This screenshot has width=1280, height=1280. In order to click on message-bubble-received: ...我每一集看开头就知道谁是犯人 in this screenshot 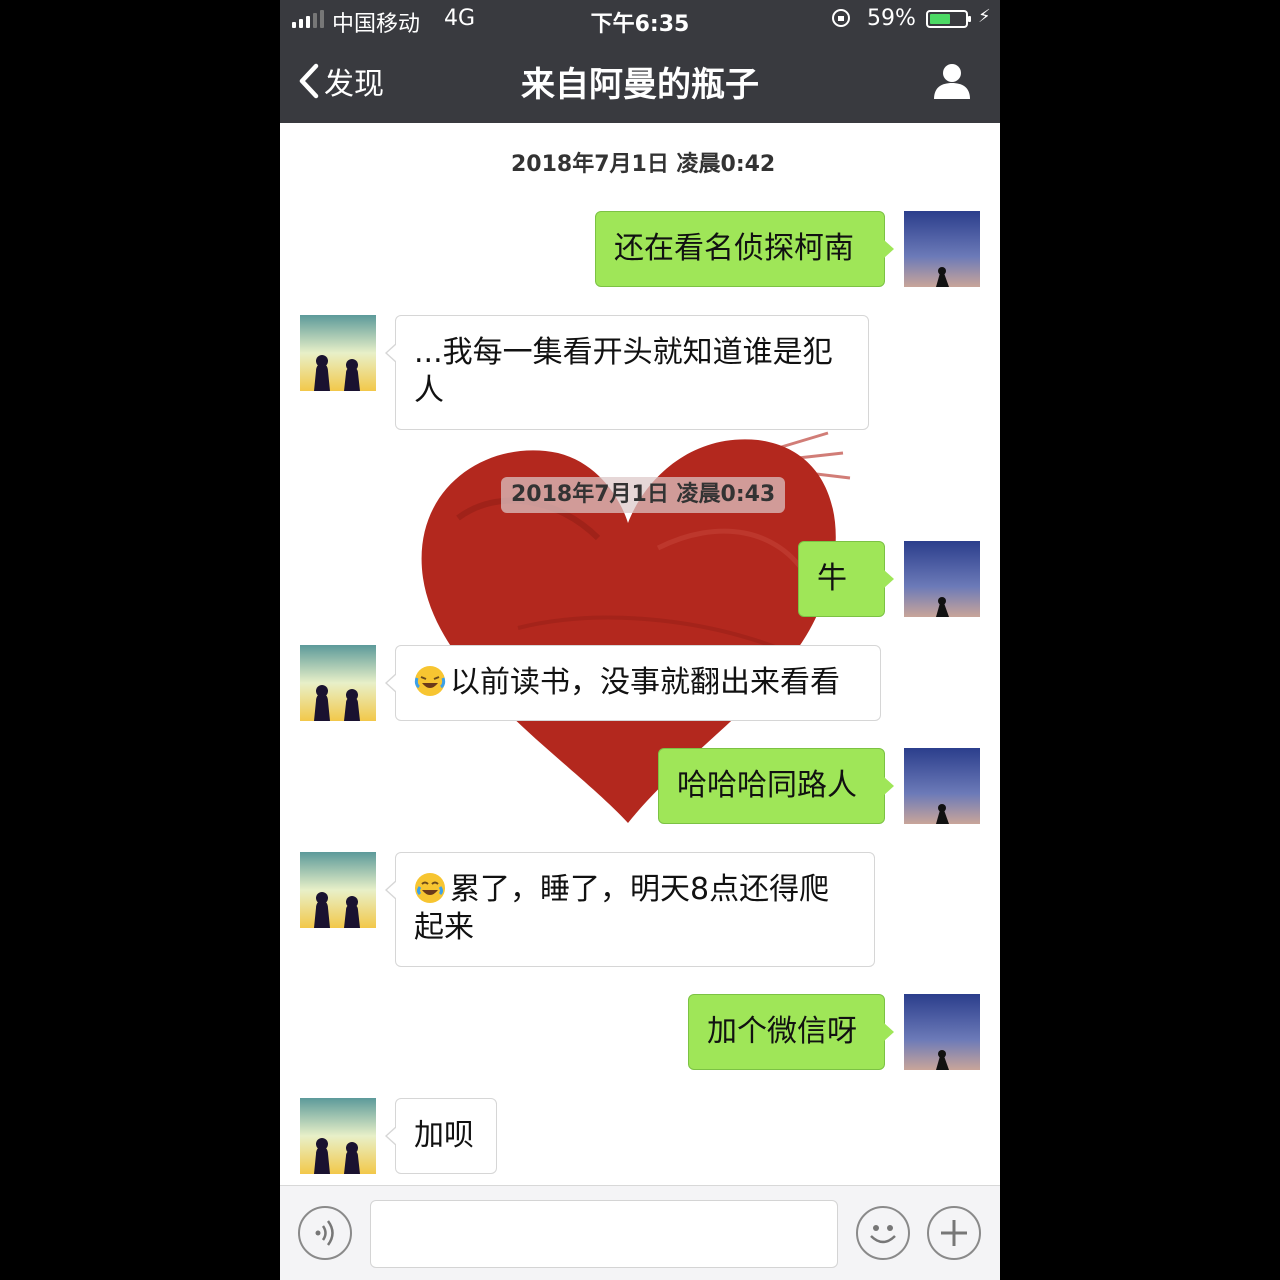, I will do `click(627, 372)`.